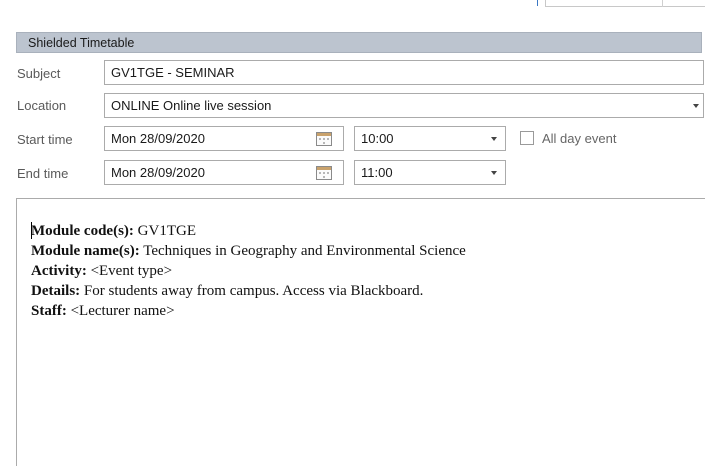  I want to click on body-key: Module code(s):, so click(82, 231).